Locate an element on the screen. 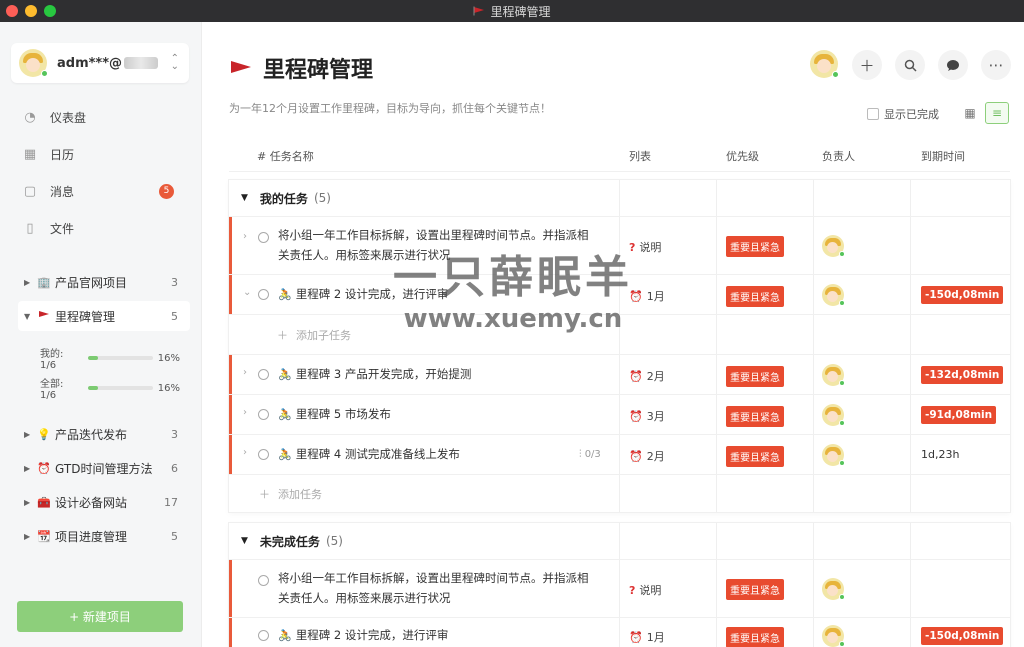 The width and height of the screenshot is (1024, 647). add-button: ＋ is located at coordinates (867, 65).